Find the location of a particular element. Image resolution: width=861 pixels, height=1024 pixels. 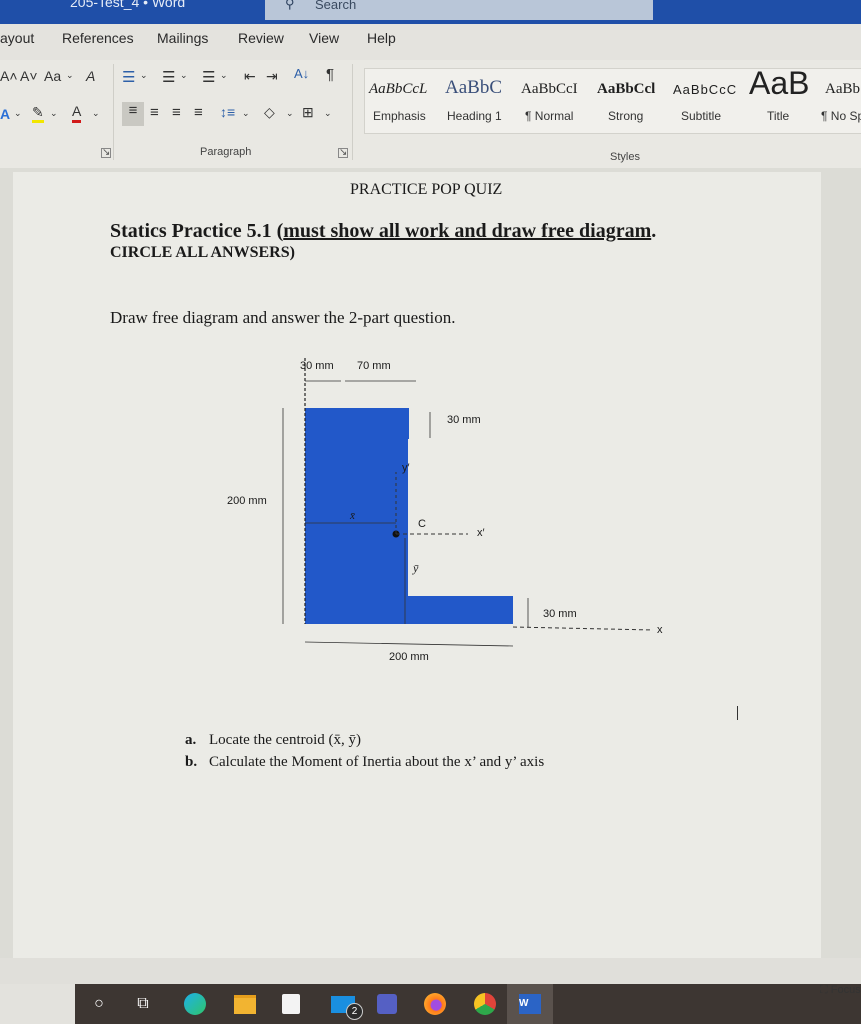

highlight-button: ✎ is located at coordinates (38, 113).